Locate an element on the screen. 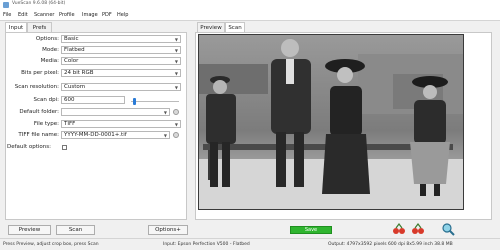 The height and width of the screenshot is (250, 500). scan-button: Scan is located at coordinates (75, 230).